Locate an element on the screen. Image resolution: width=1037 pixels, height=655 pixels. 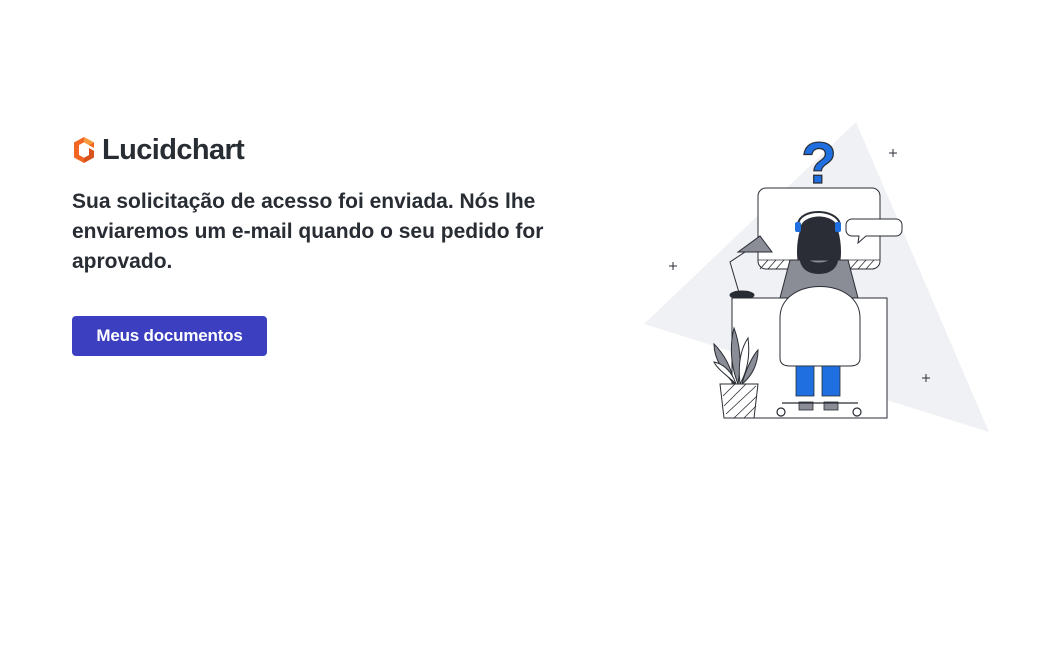
my-documents-button: Meus documentos is located at coordinates (169, 336).